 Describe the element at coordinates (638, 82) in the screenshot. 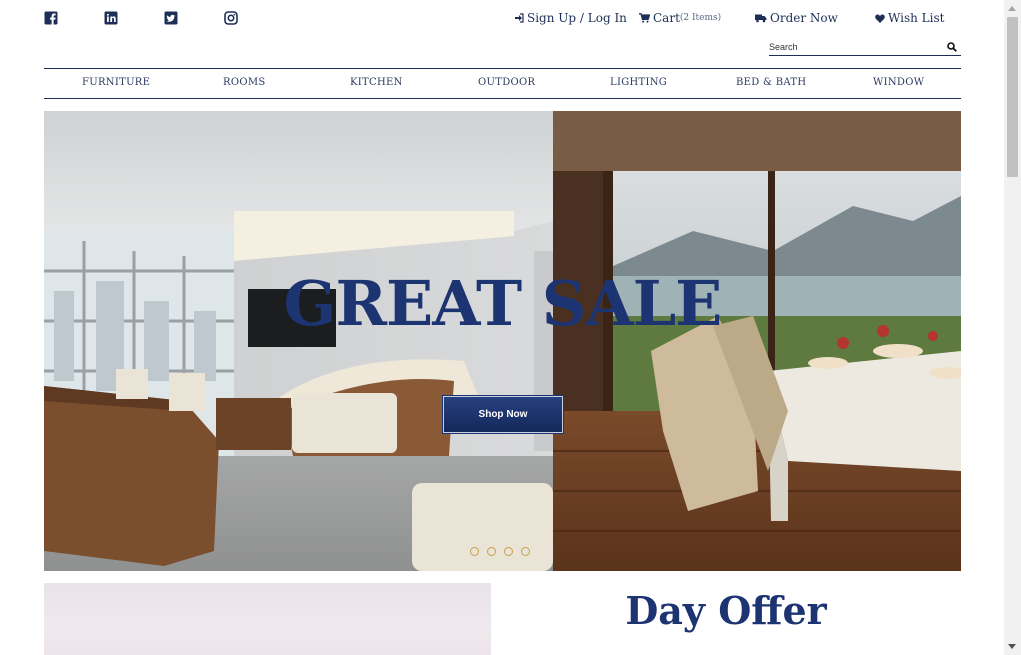

I see `nav-item-lighting: LIGHTING` at that location.